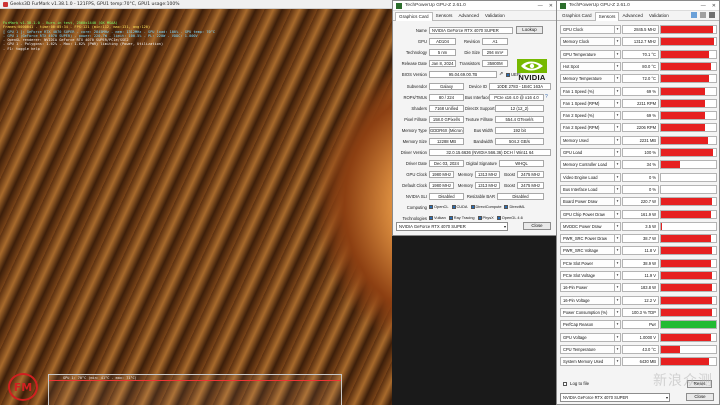  I want to click on sensor-name: 16-Pin Voltage, so click(587, 300).